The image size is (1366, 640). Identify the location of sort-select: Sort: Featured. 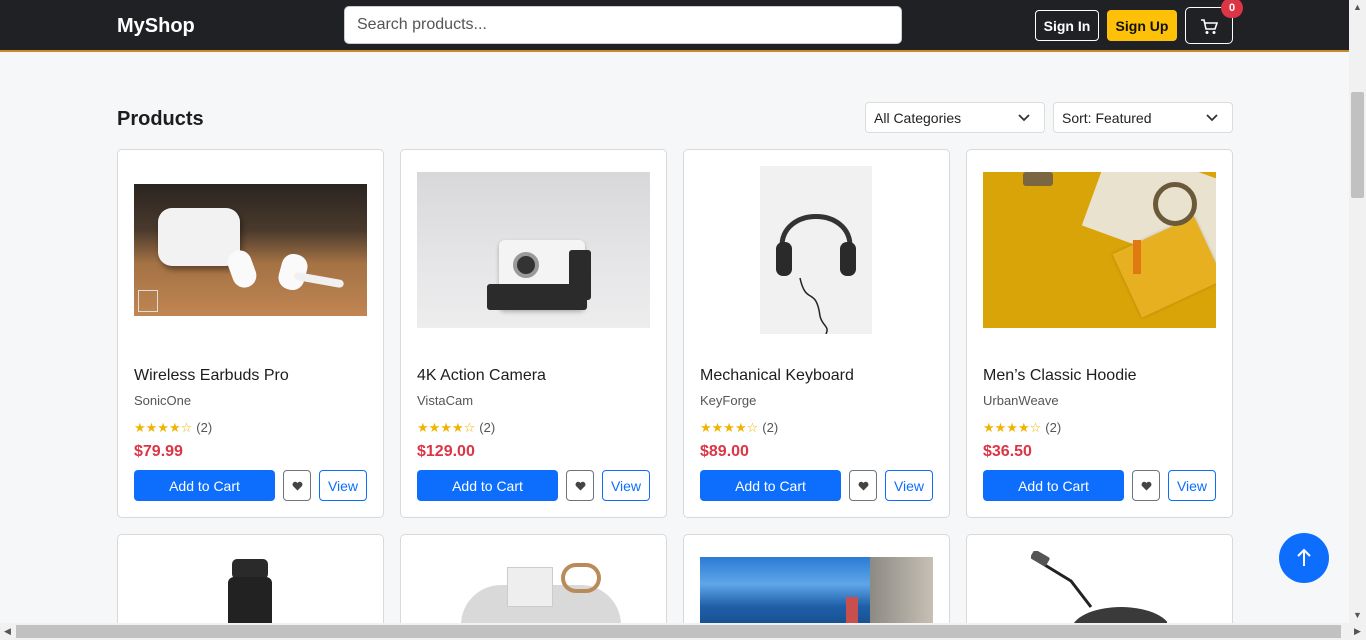
(1143, 117).